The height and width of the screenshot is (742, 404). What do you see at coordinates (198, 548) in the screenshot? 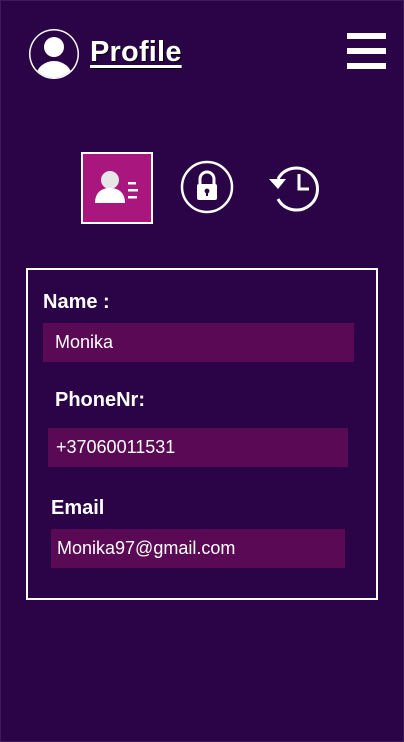
I see `email-input` at bounding box center [198, 548].